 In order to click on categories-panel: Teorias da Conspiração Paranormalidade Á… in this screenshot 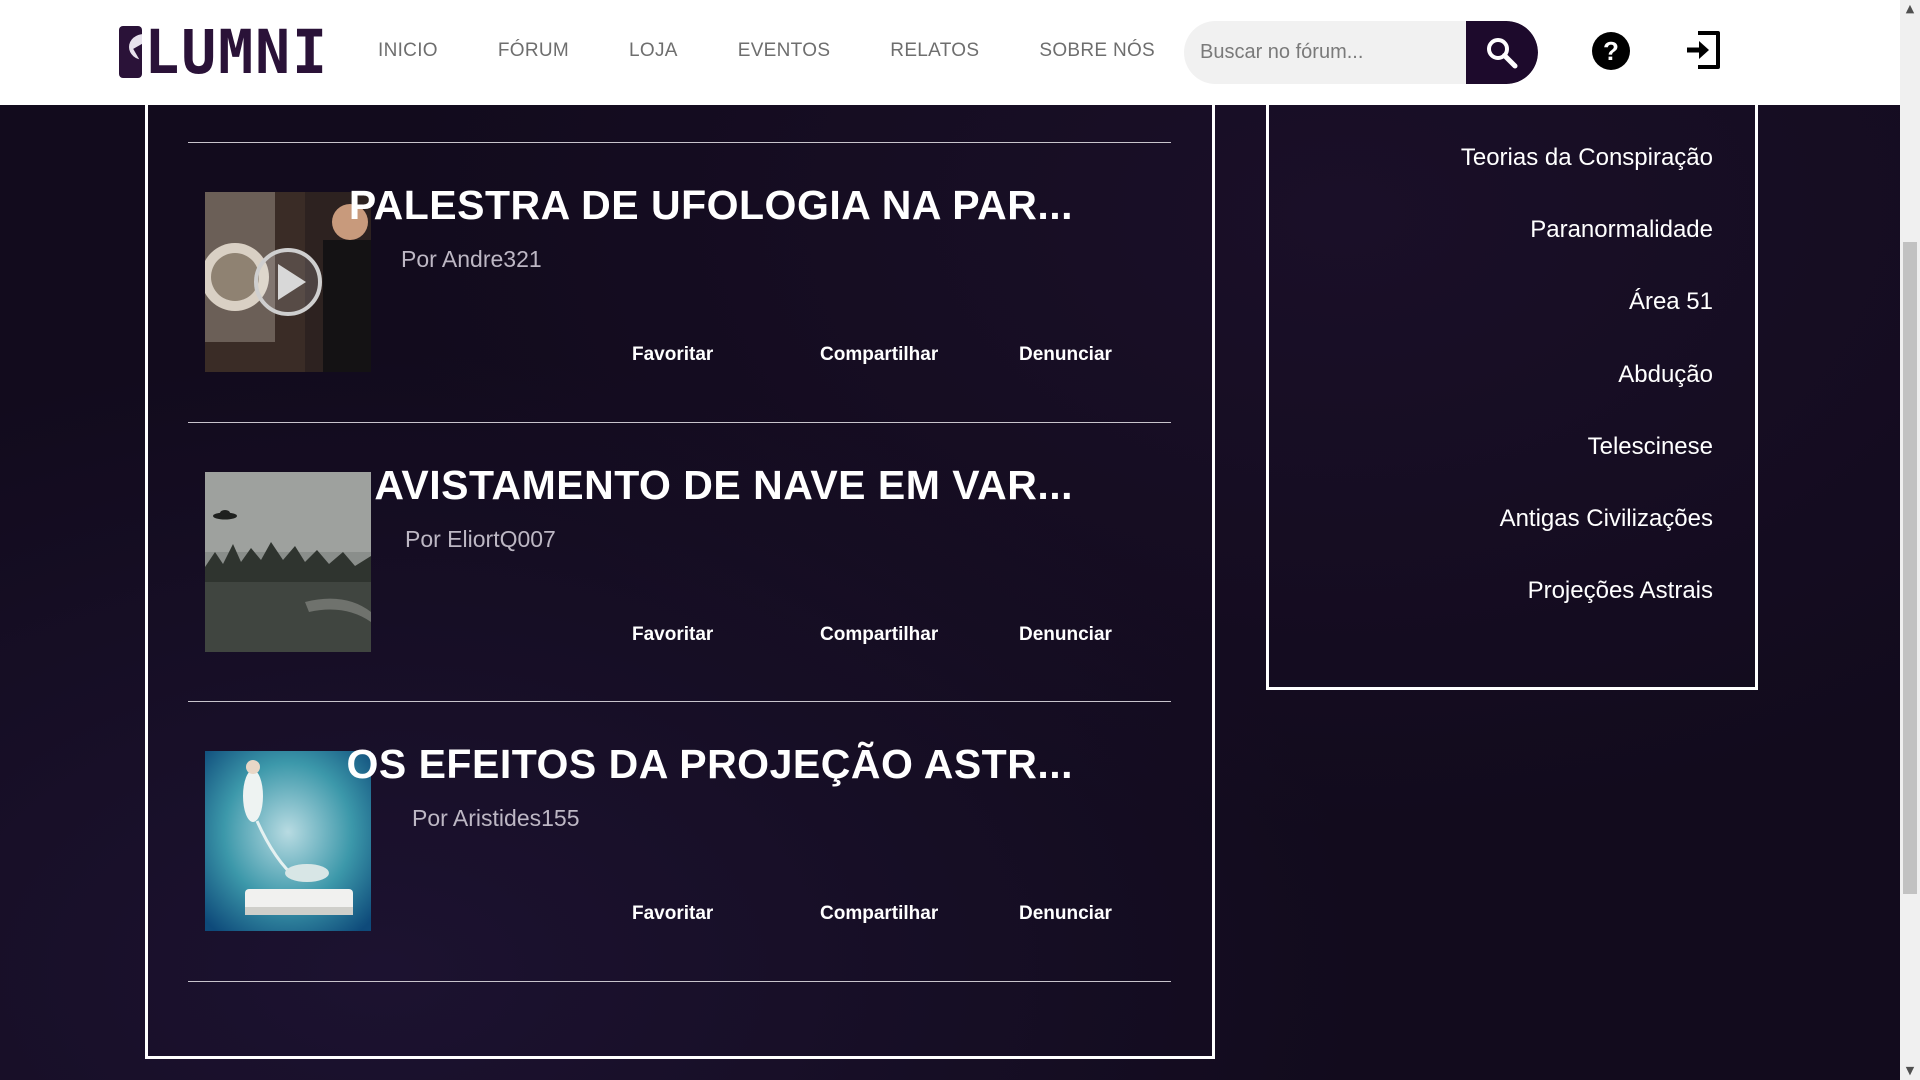, I will do `click(1512, 390)`.